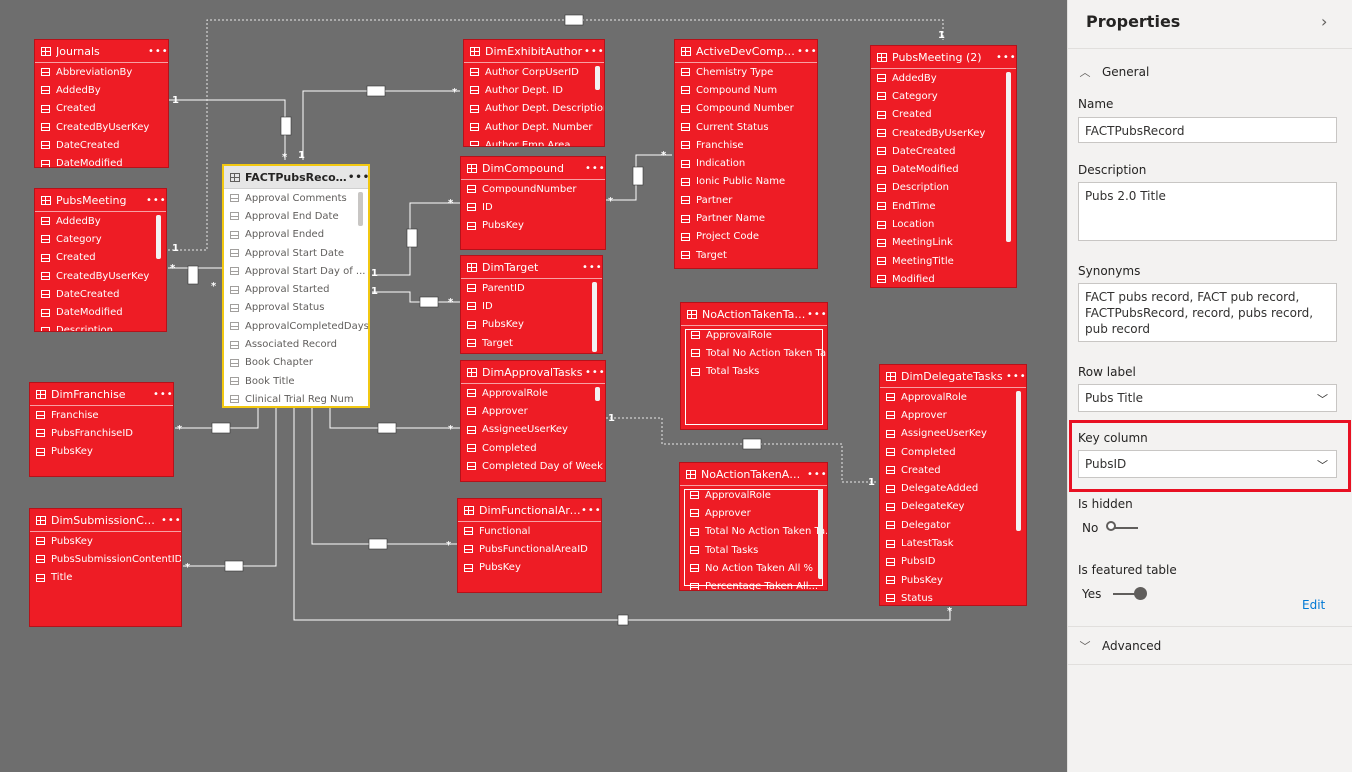  What do you see at coordinates (943, 188) in the screenshot?
I see `column-row: Description` at bounding box center [943, 188].